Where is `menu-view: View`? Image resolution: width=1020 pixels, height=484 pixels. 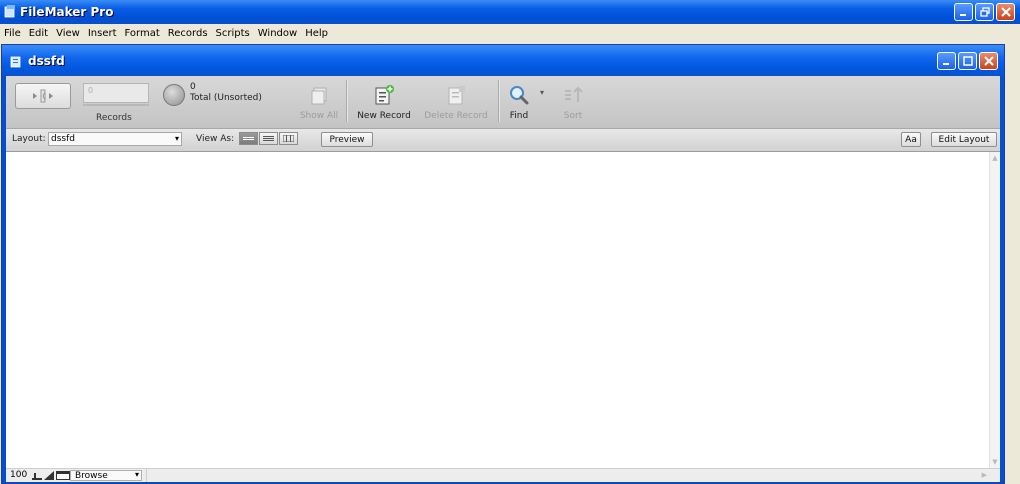 menu-view: View is located at coordinates (68, 33).